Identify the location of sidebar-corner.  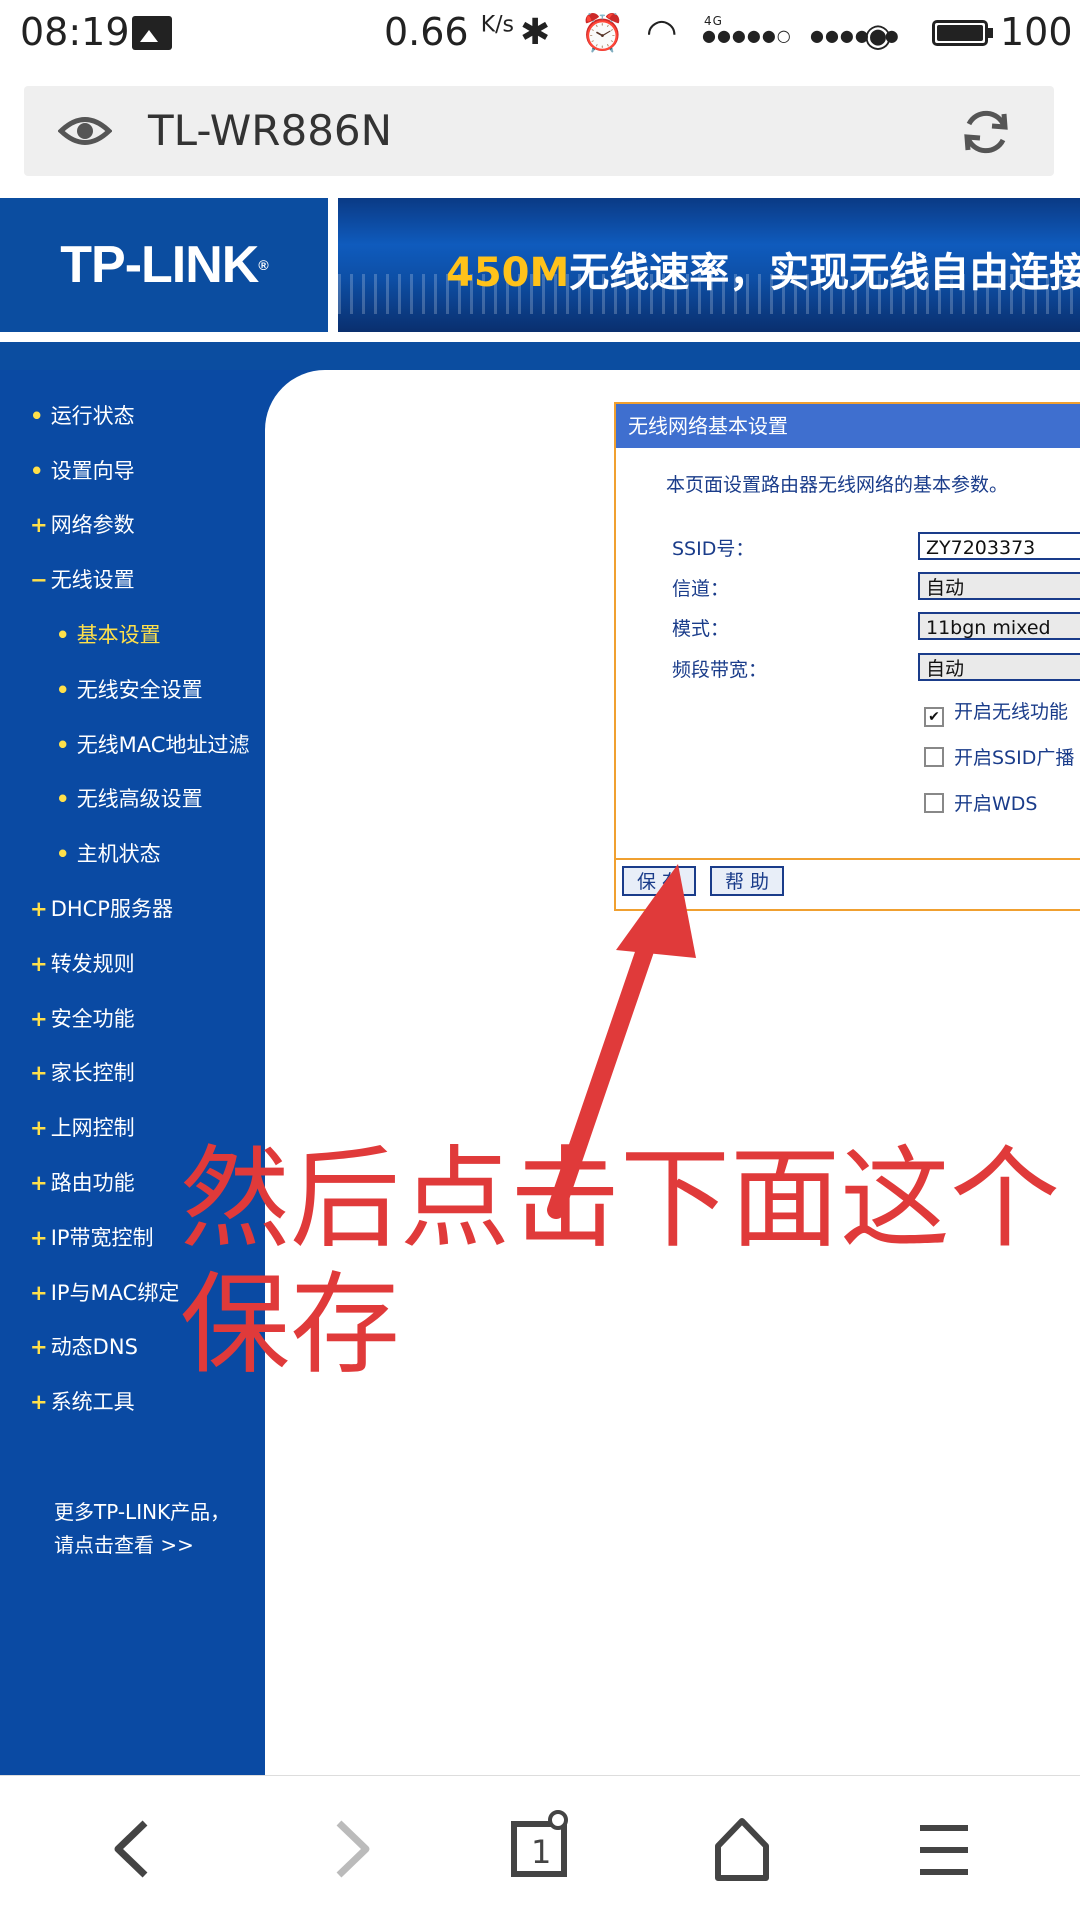
(325, 430).